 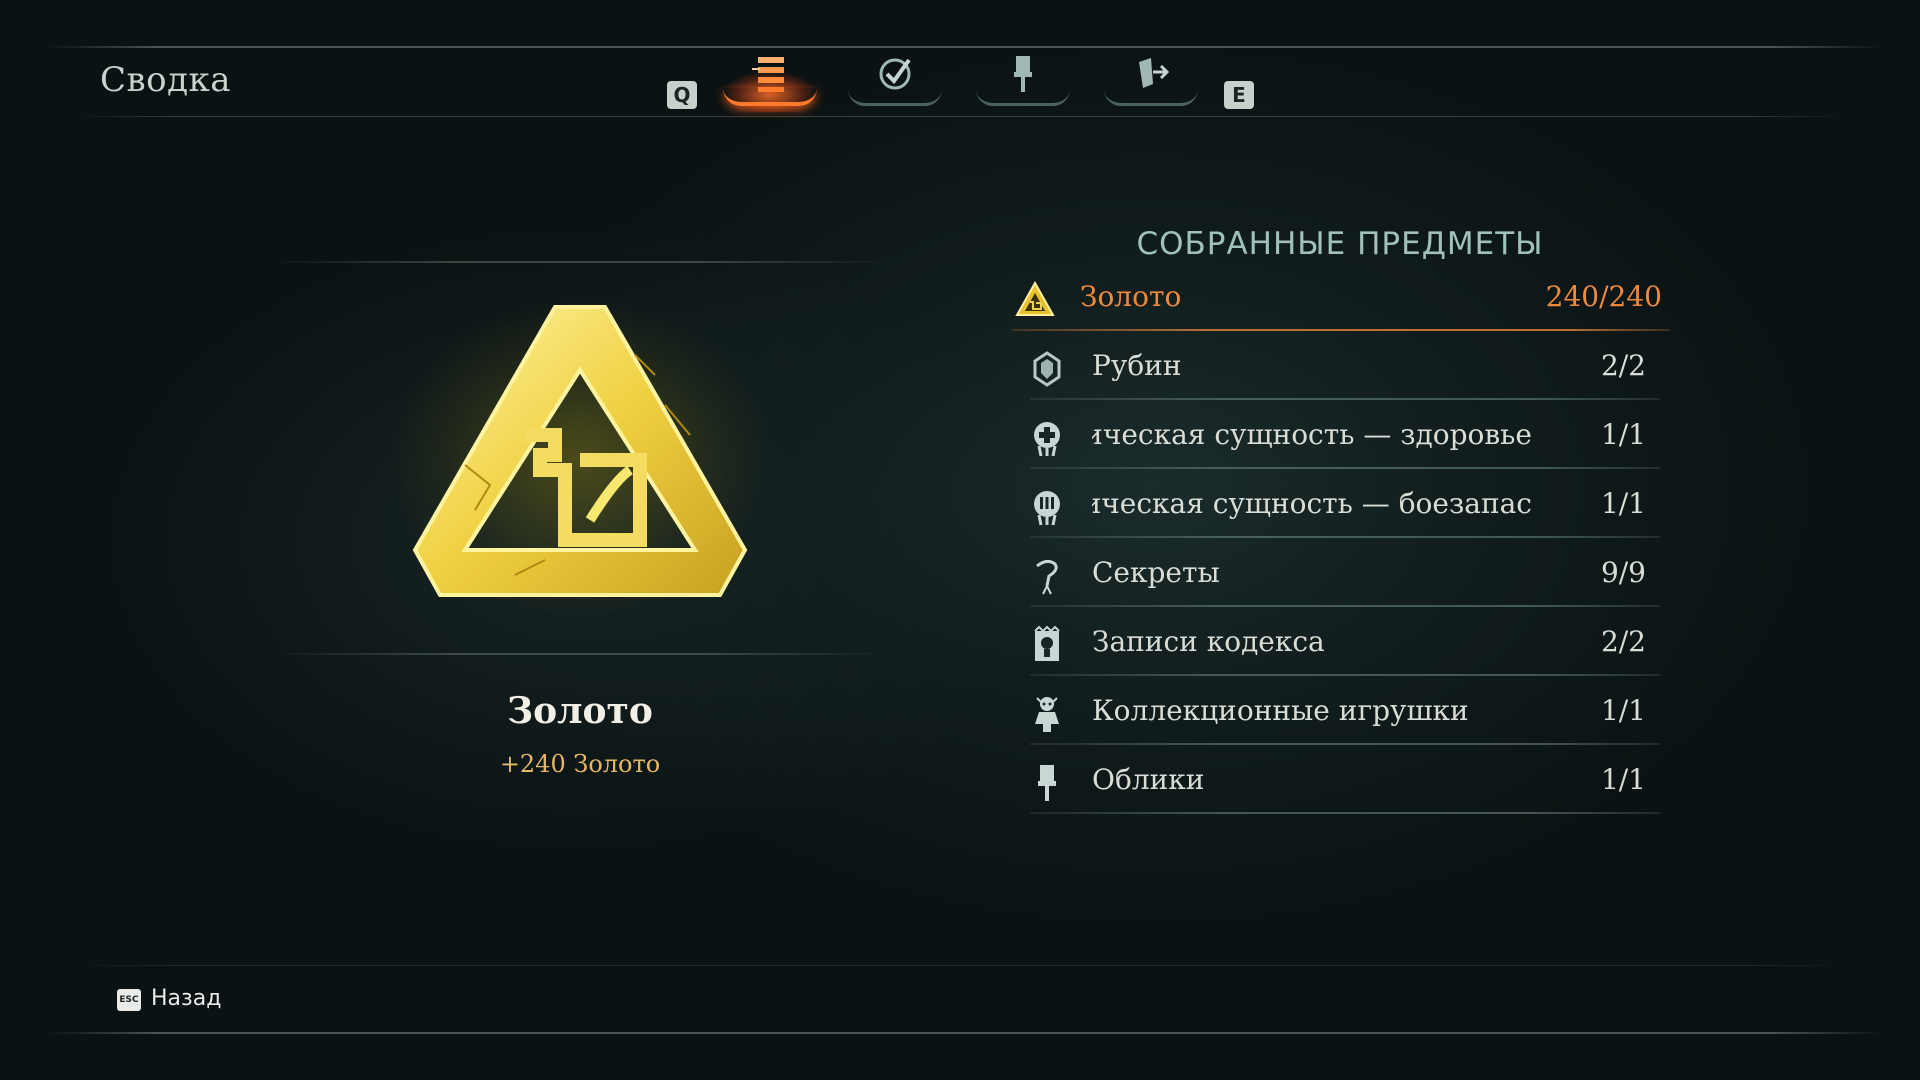 What do you see at coordinates (1047, 369) in the screenshot?
I see `ruby-icon` at bounding box center [1047, 369].